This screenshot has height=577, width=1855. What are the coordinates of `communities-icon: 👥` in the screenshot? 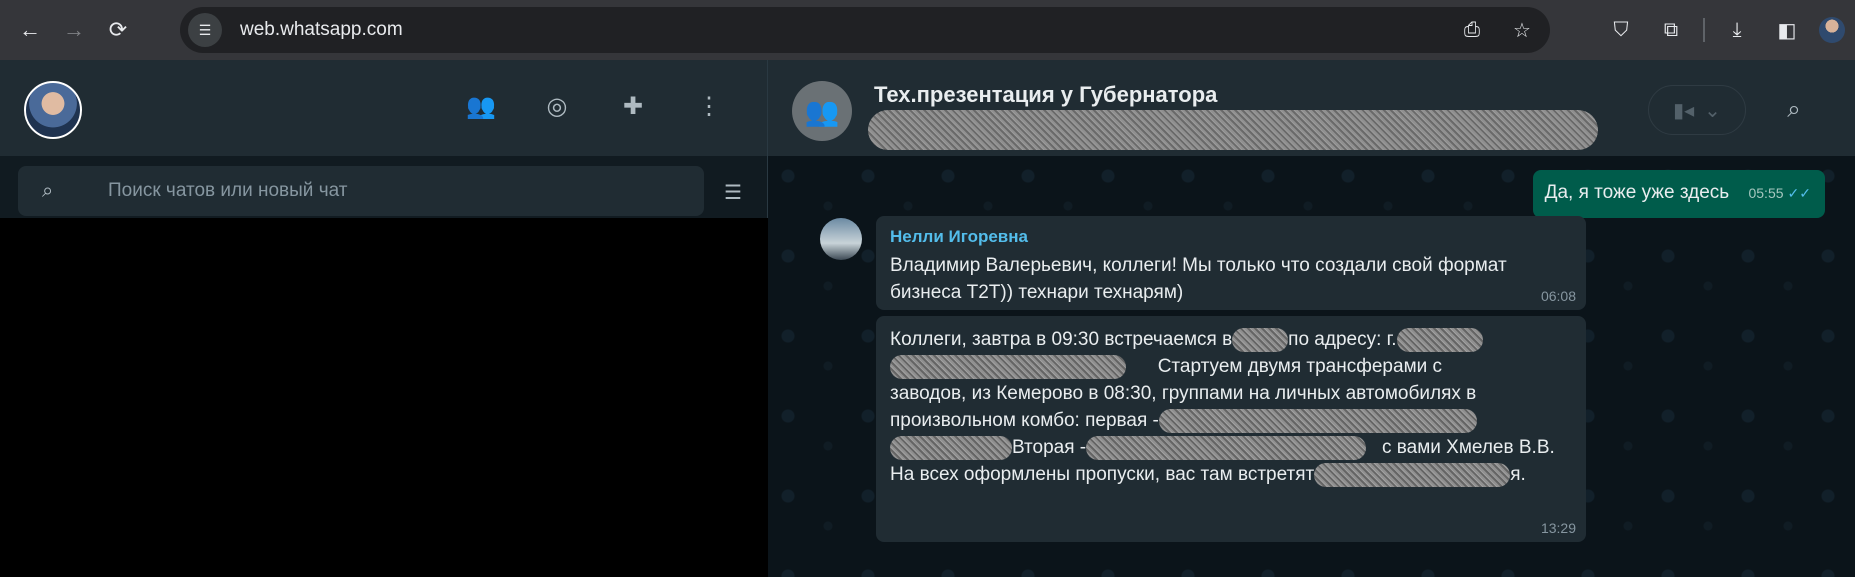 It's located at (481, 106).